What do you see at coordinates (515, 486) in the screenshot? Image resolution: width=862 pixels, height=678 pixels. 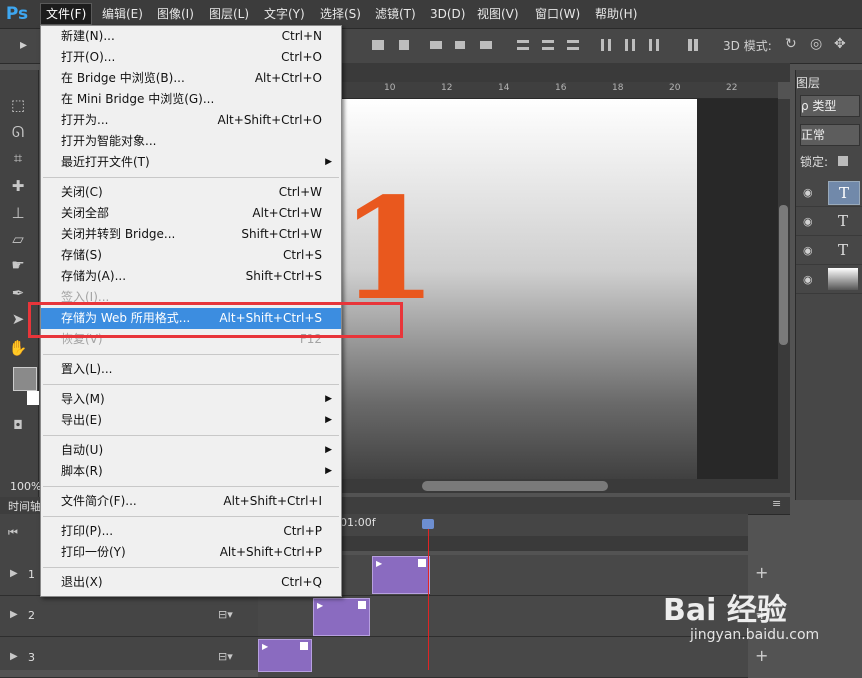 I see `horizontal-scroll-thumb` at bounding box center [515, 486].